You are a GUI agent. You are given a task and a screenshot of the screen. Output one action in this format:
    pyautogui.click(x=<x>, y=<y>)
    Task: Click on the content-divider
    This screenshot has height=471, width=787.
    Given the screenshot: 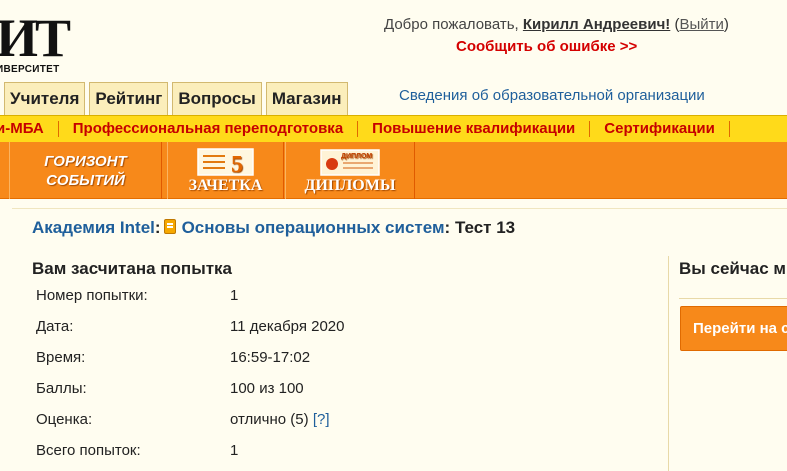 What is the action you would take?
    pyautogui.click(x=399, y=208)
    